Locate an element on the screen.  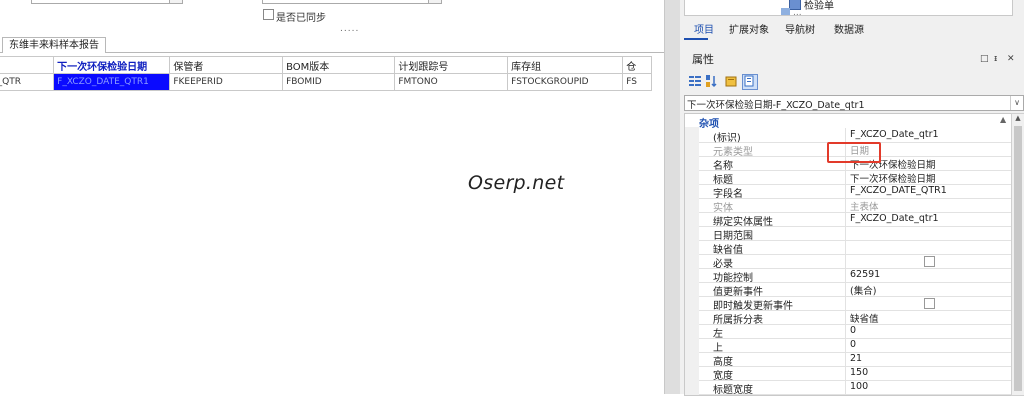
property-row-width: 宽度 150 is located at coordinates (855, 374).